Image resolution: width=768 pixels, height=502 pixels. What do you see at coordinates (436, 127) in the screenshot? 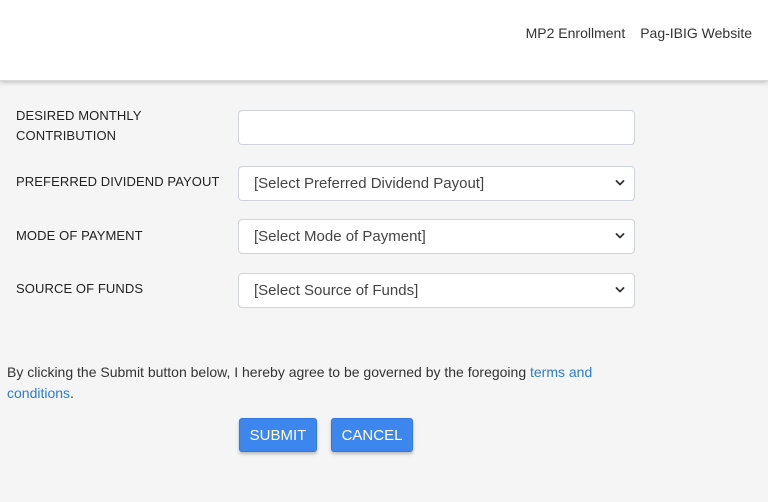
I see `desired-monthly-contribution-input` at bounding box center [436, 127].